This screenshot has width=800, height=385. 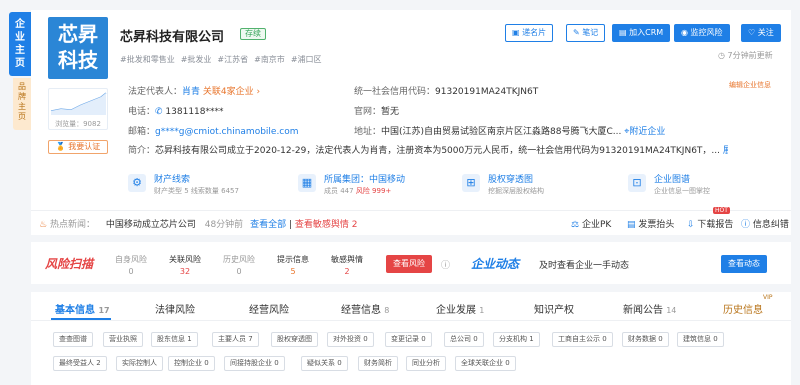 I want to click on invoice-button: ▤ 发票抬头, so click(x=650, y=223).